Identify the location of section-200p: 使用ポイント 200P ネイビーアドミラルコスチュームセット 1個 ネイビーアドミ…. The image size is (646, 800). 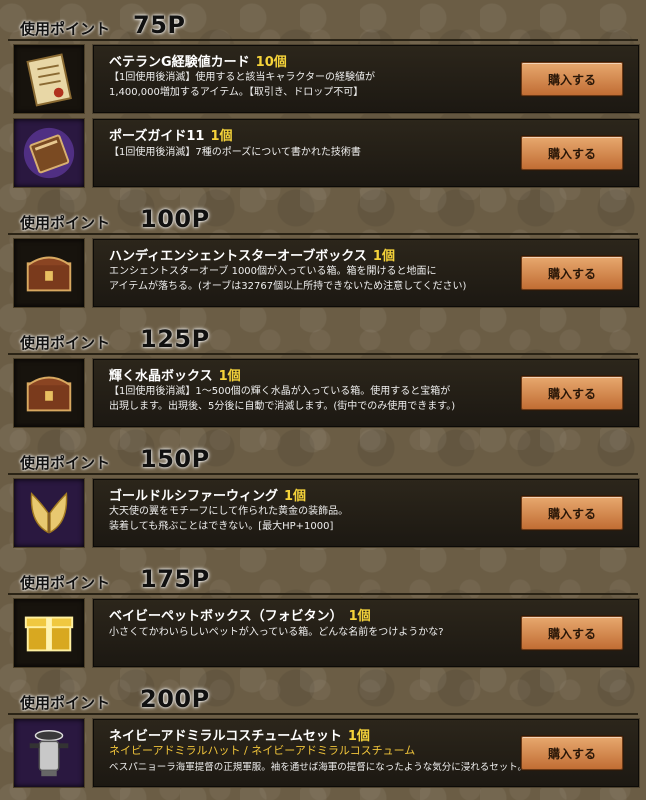
(323, 736).